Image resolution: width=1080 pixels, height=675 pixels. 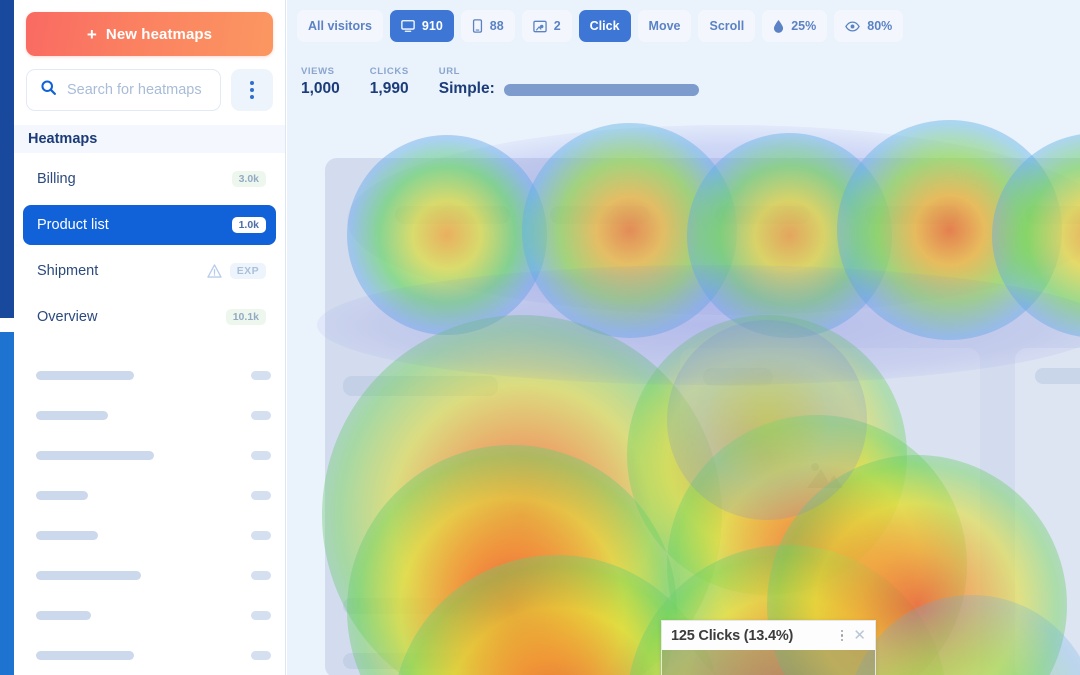 I want to click on new-heatmaps-button: + New heatmaps, so click(x=149, y=34).